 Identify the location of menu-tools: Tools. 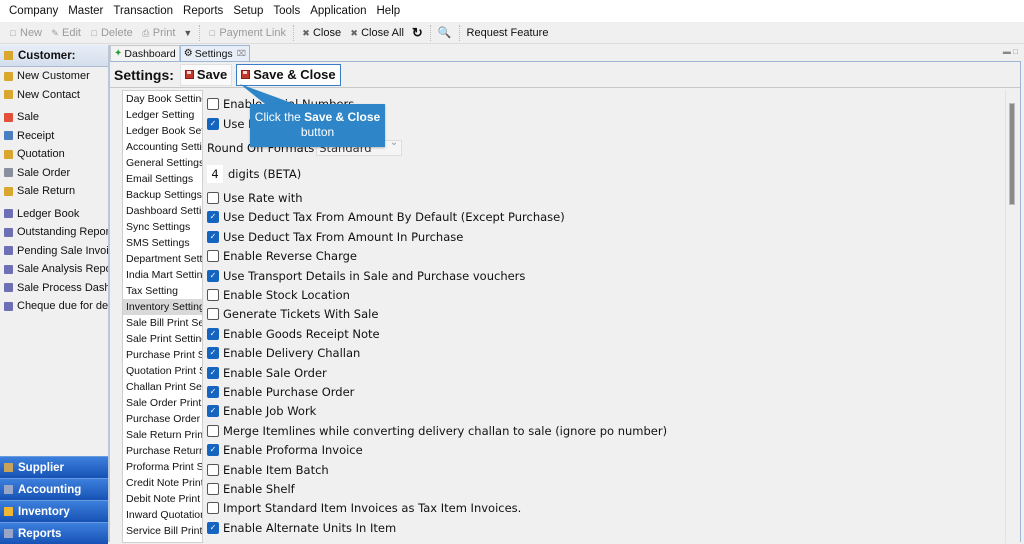
(286, 11).